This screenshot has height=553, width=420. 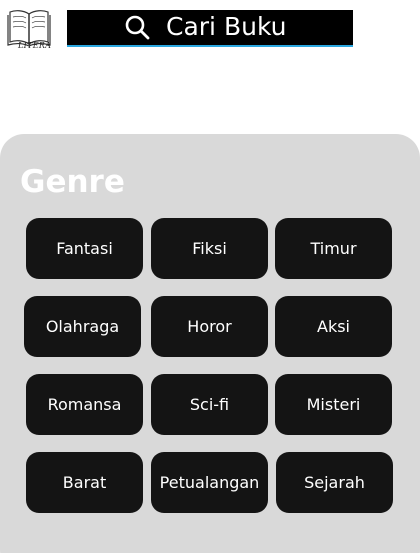 I want to click on genre-button-barat: Barat, so click(x=84, y=482).